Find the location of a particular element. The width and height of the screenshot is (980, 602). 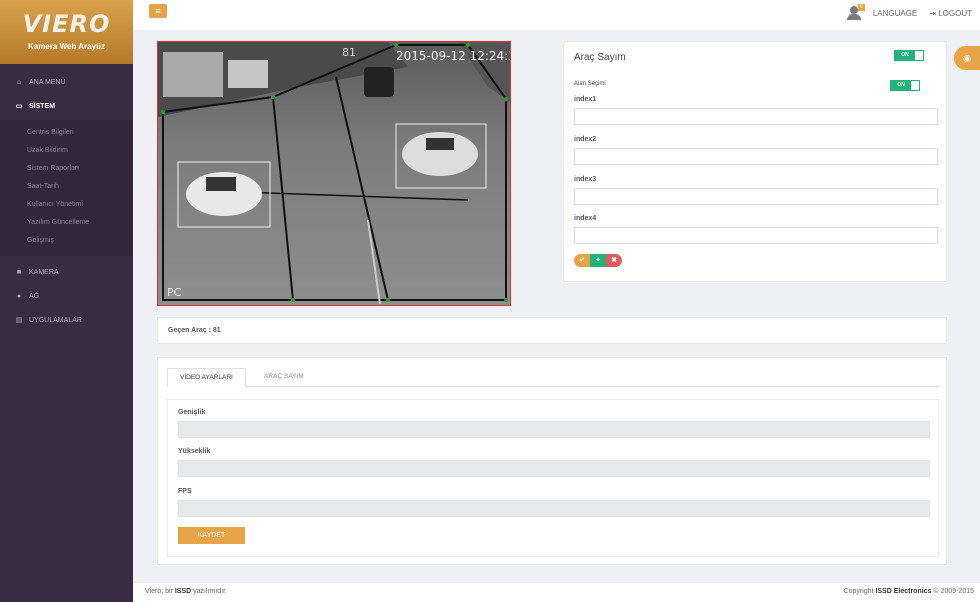

submenu-item-user-management: Kullanıcı Yönetimi is located at coordinates (66, 205).